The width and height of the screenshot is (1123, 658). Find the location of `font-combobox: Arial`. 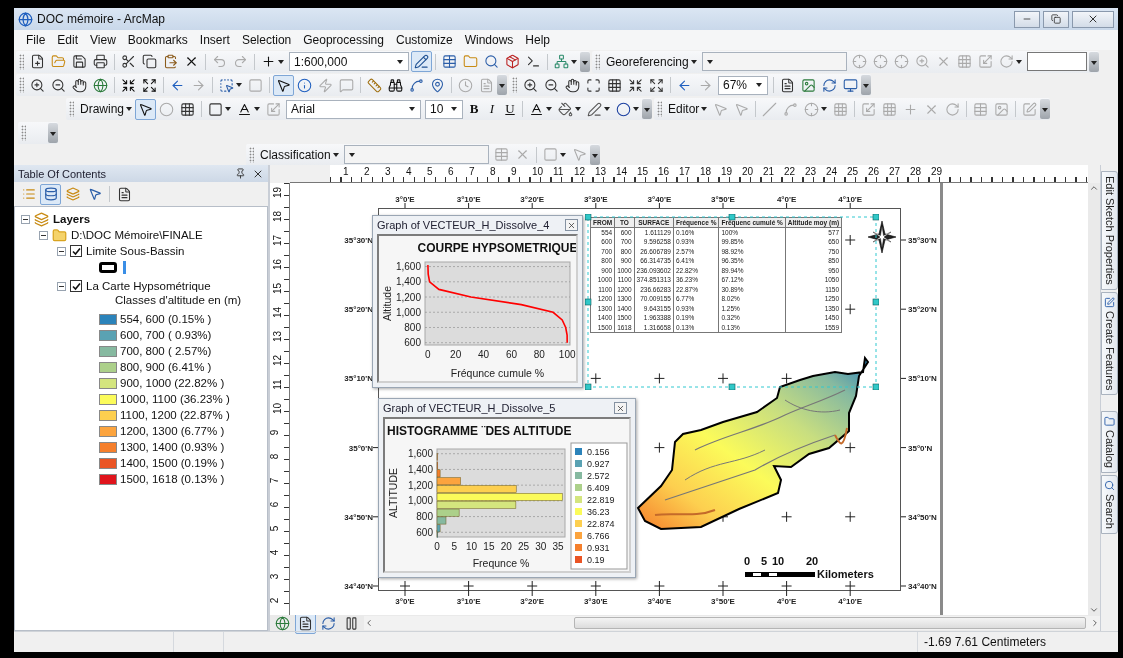

font-combobox: Arial is located at coordinates (353, 109).